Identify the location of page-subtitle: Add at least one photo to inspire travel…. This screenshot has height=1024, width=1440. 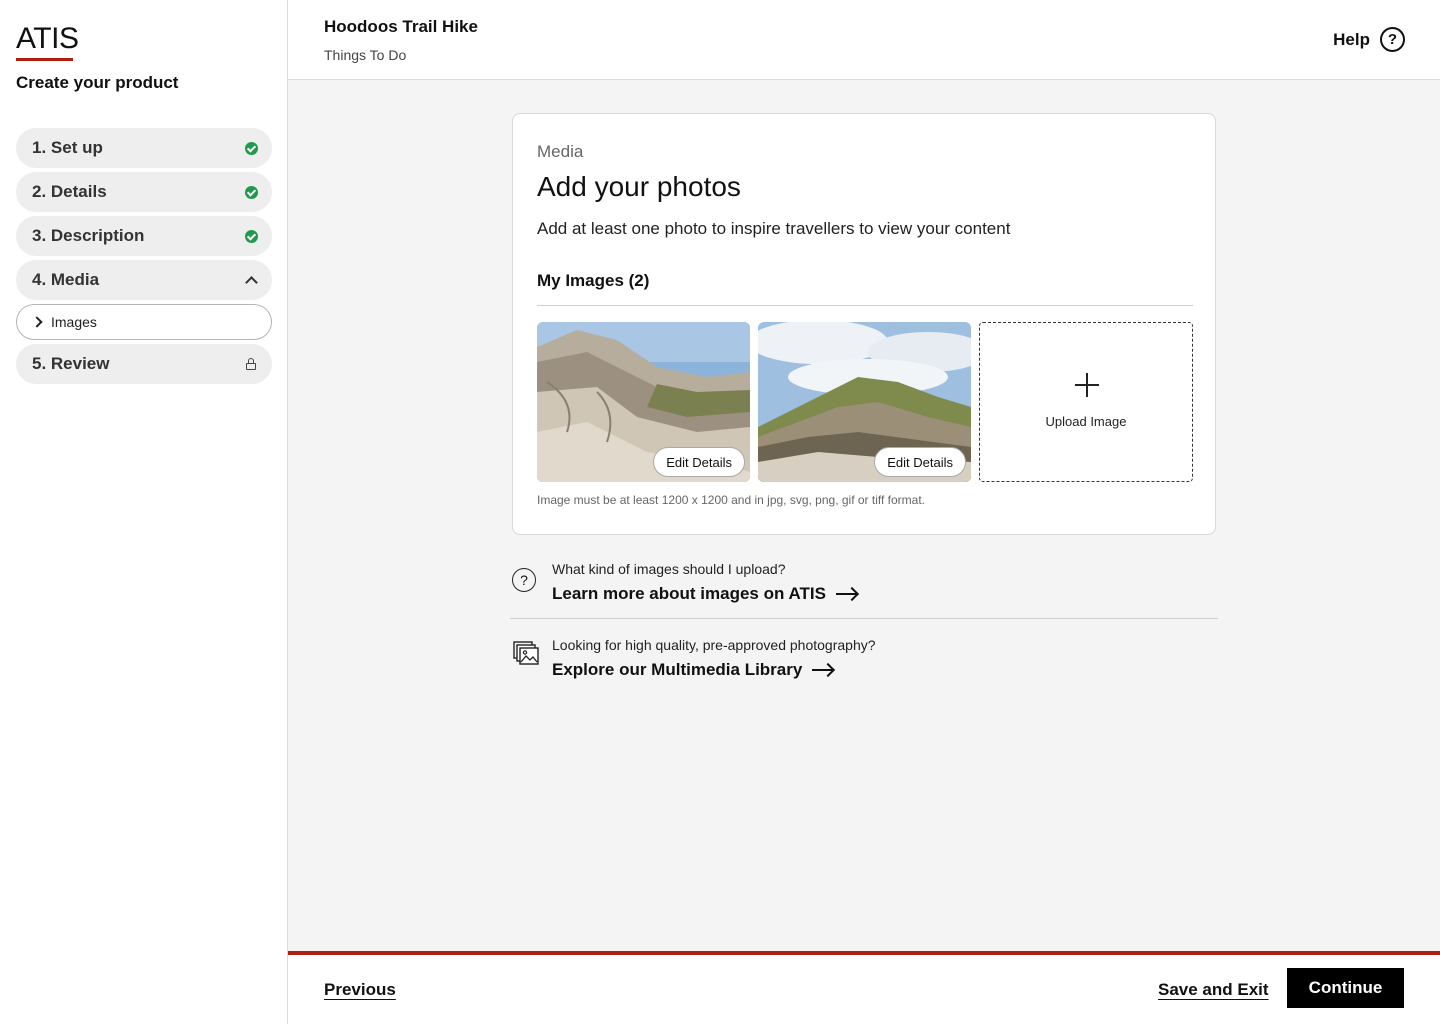
(774, 228).